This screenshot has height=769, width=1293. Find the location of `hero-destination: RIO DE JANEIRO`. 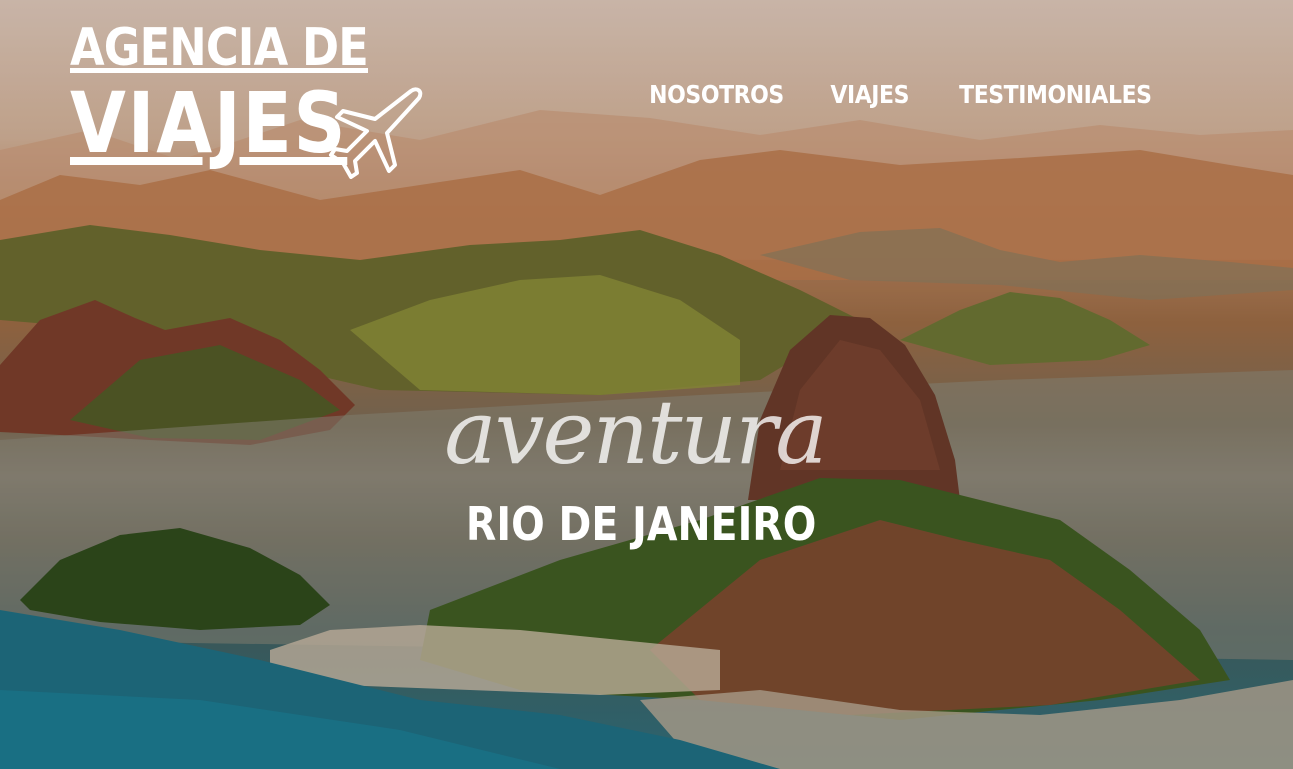

hero-destination: RIO DE JANEIRO is located at coordinates (641, 524).